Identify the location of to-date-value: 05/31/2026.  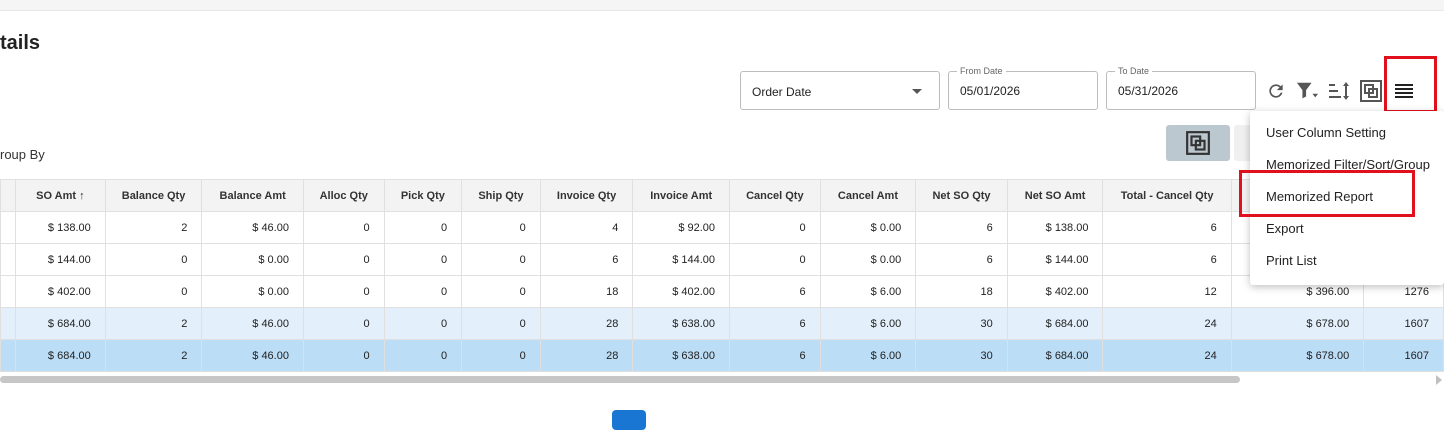
(1148, 91).